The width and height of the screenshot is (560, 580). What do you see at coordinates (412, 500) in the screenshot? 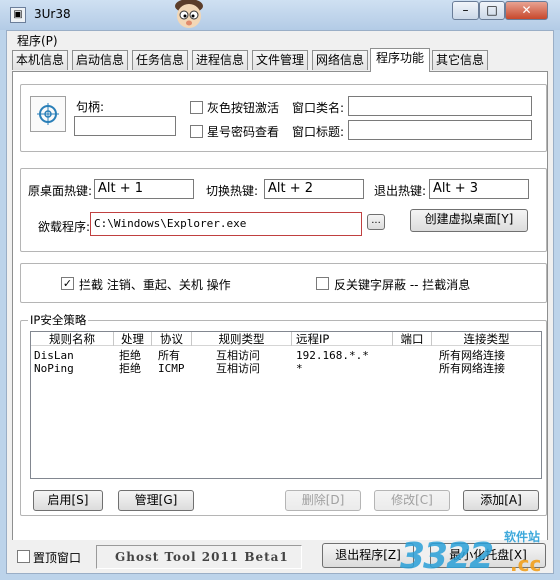
I see `modify-button: 修改[C]` at bounding box center [412, 500].